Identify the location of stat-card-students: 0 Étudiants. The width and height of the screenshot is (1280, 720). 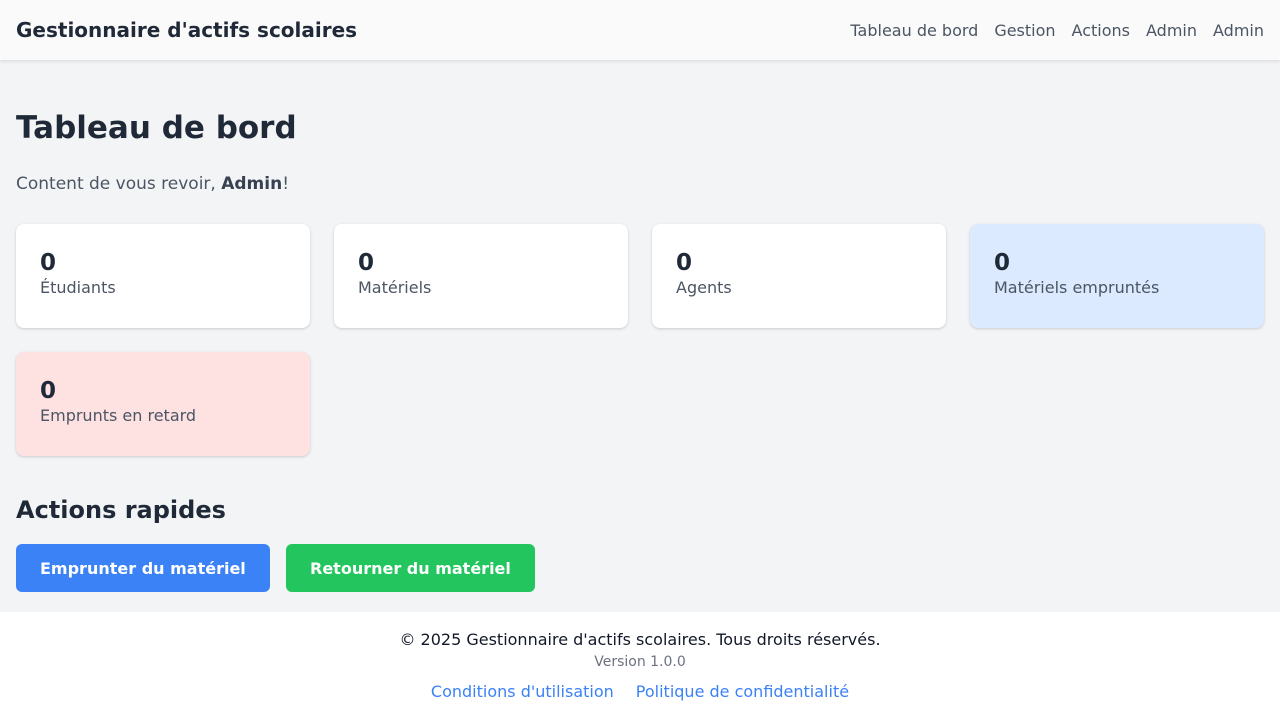
(163, 276).